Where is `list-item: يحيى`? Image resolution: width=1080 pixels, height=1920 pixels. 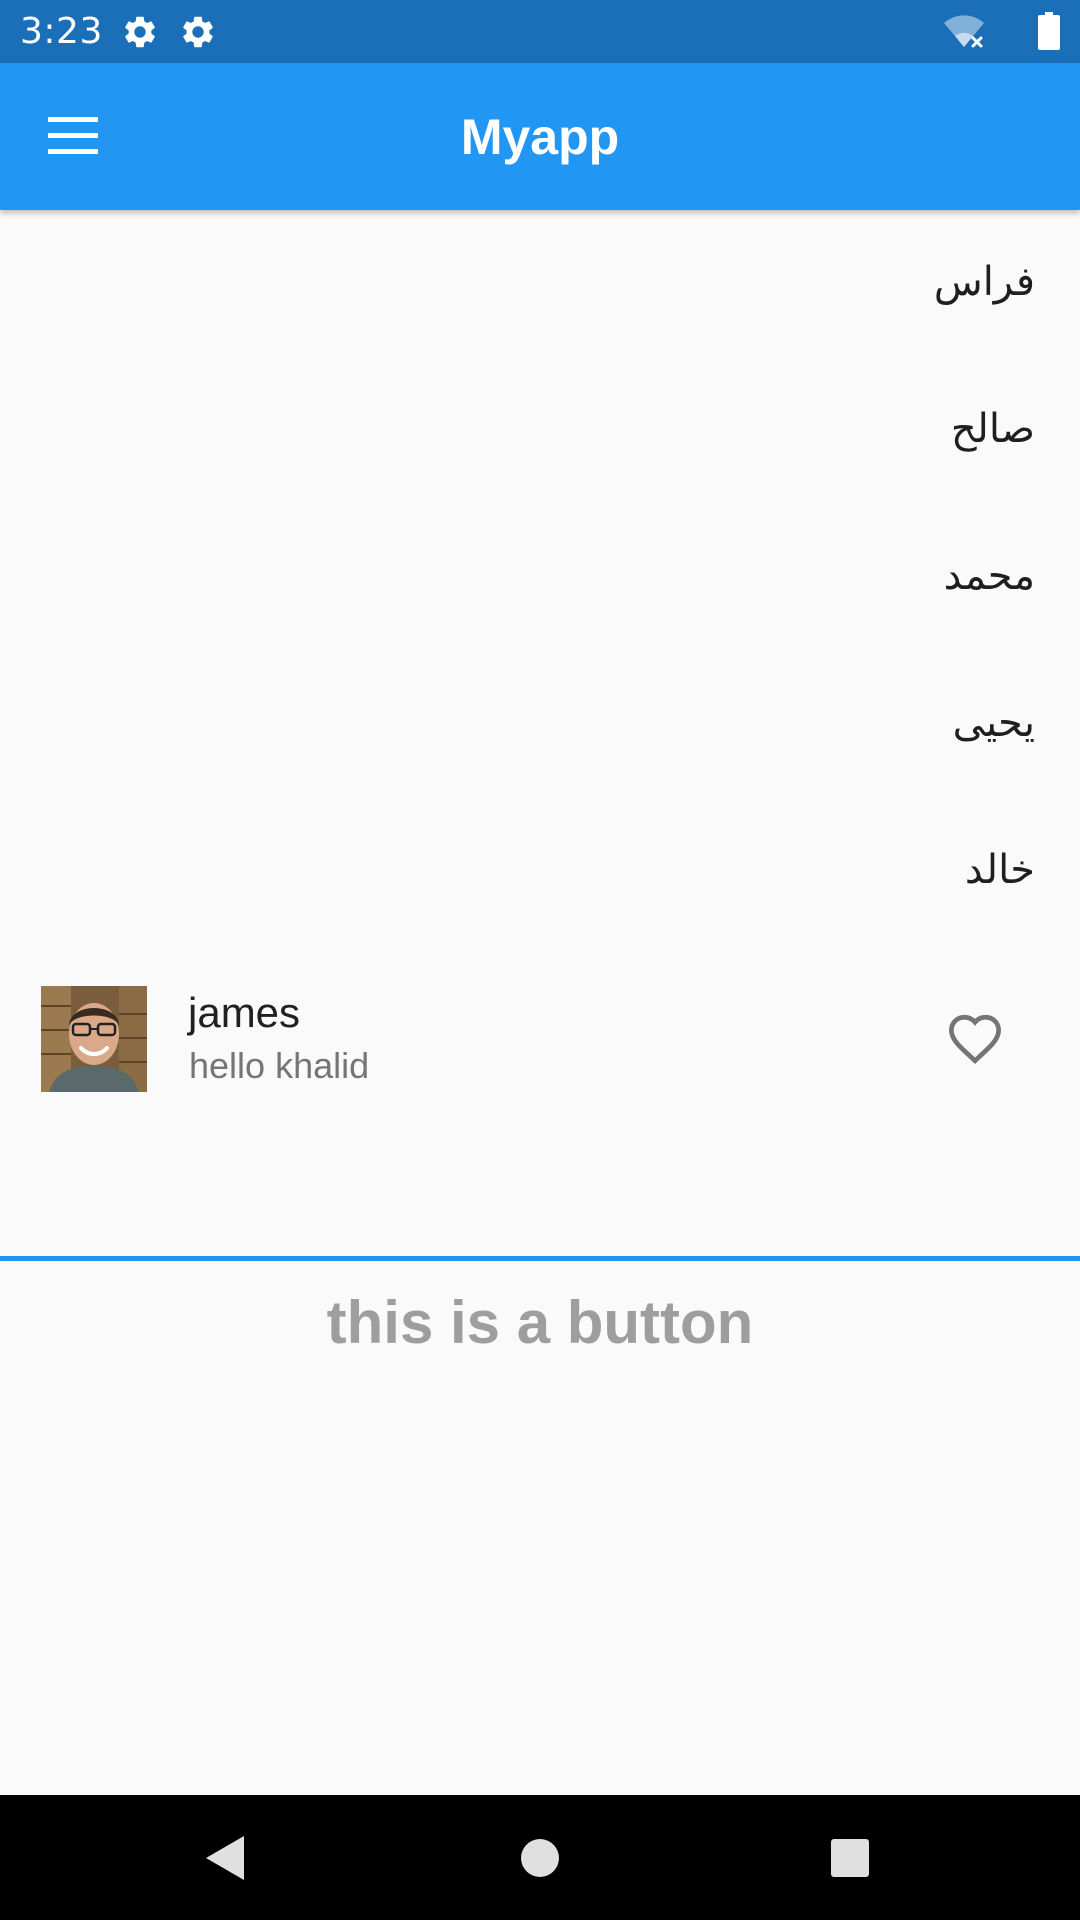 list-item: يحيى is located at coordinates (785, 766).